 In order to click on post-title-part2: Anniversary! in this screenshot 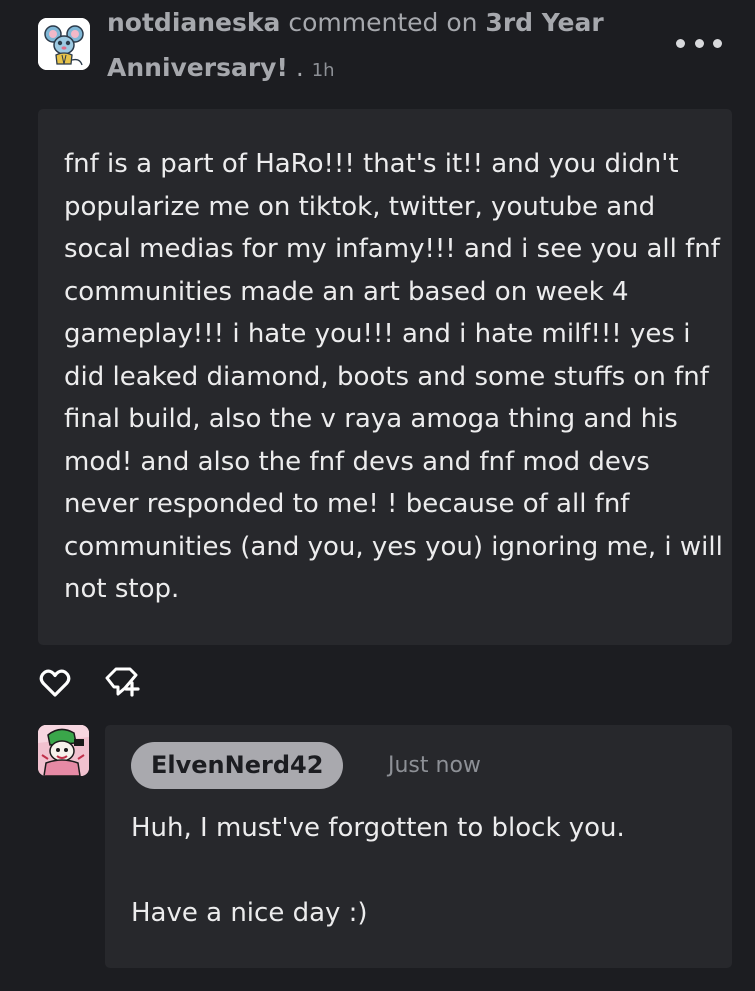, I will do `click(197, 67)`.